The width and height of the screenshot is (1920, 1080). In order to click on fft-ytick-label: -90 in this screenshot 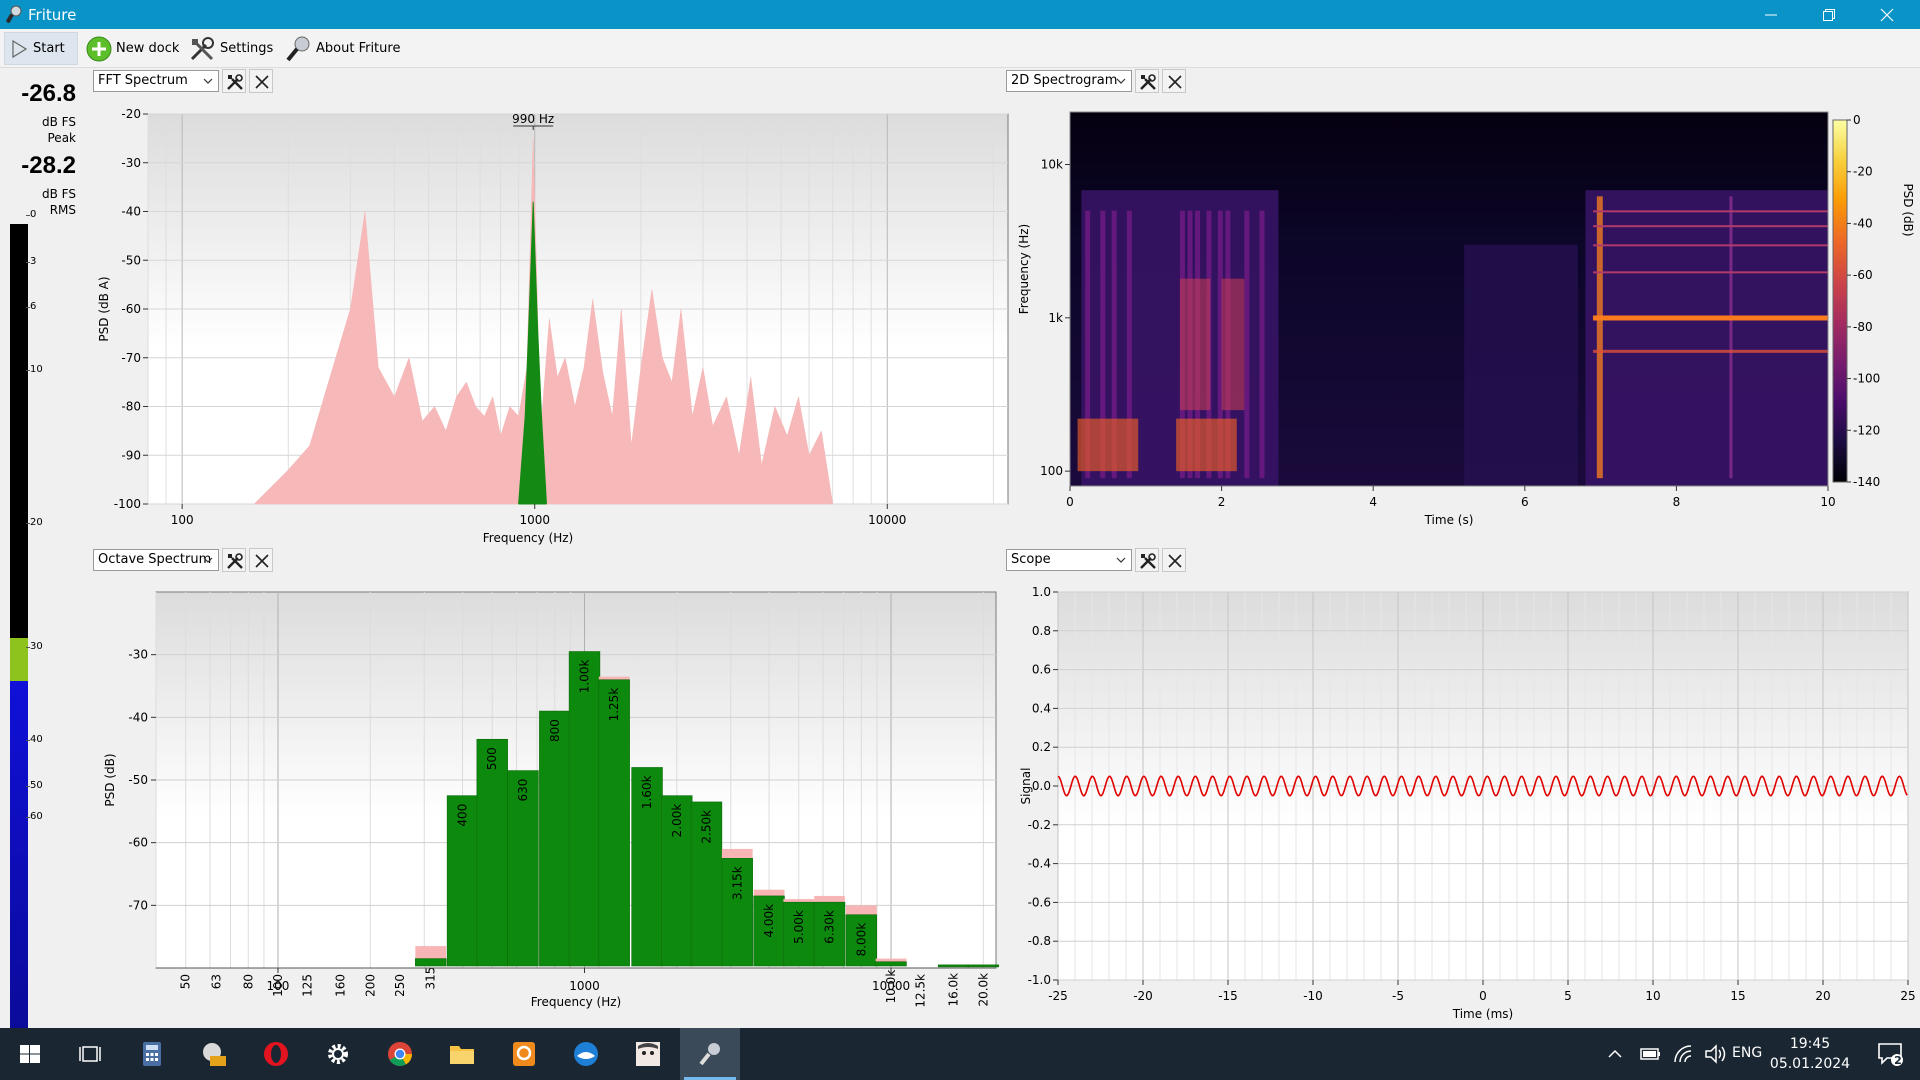, I will do `click(131, 455)`.